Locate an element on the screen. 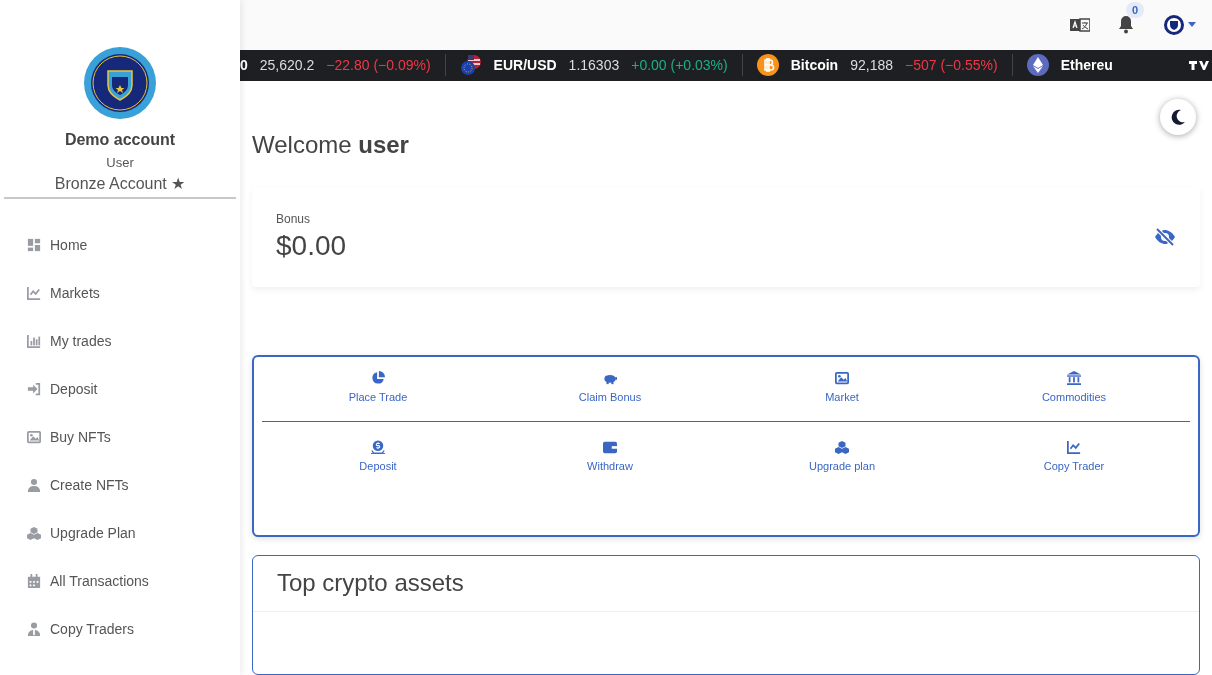 Image resolution: width=1212 pixels, height=675 pixels. notification-count: 0 is located at coordinates (1135, 10).